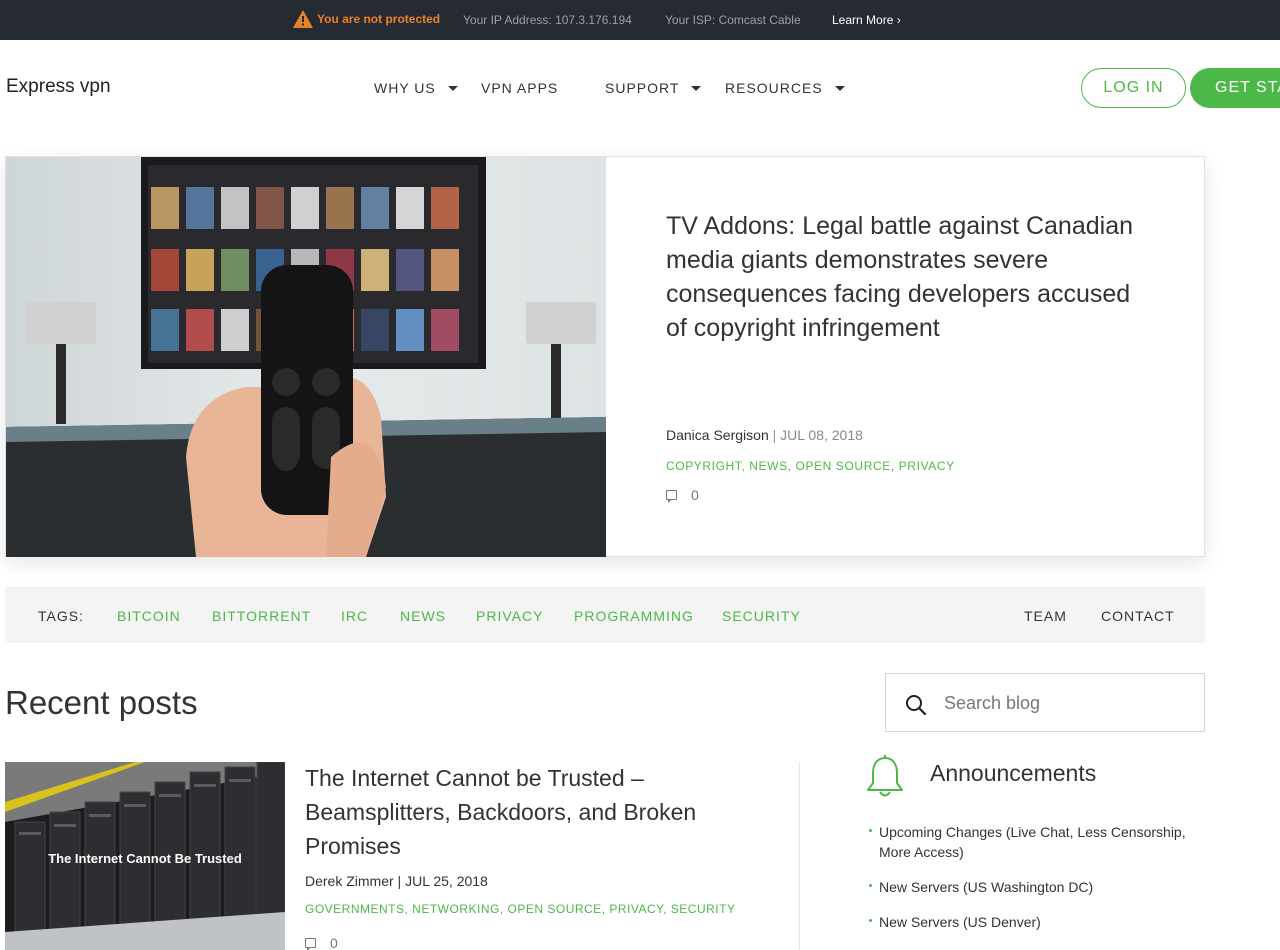 This screenshot has width=1280, height=950. What do you see at coordinates (634, 616) in the screenshot?
I see `tag-programming: PROGRAMMING` at bounding box center [634, 616].